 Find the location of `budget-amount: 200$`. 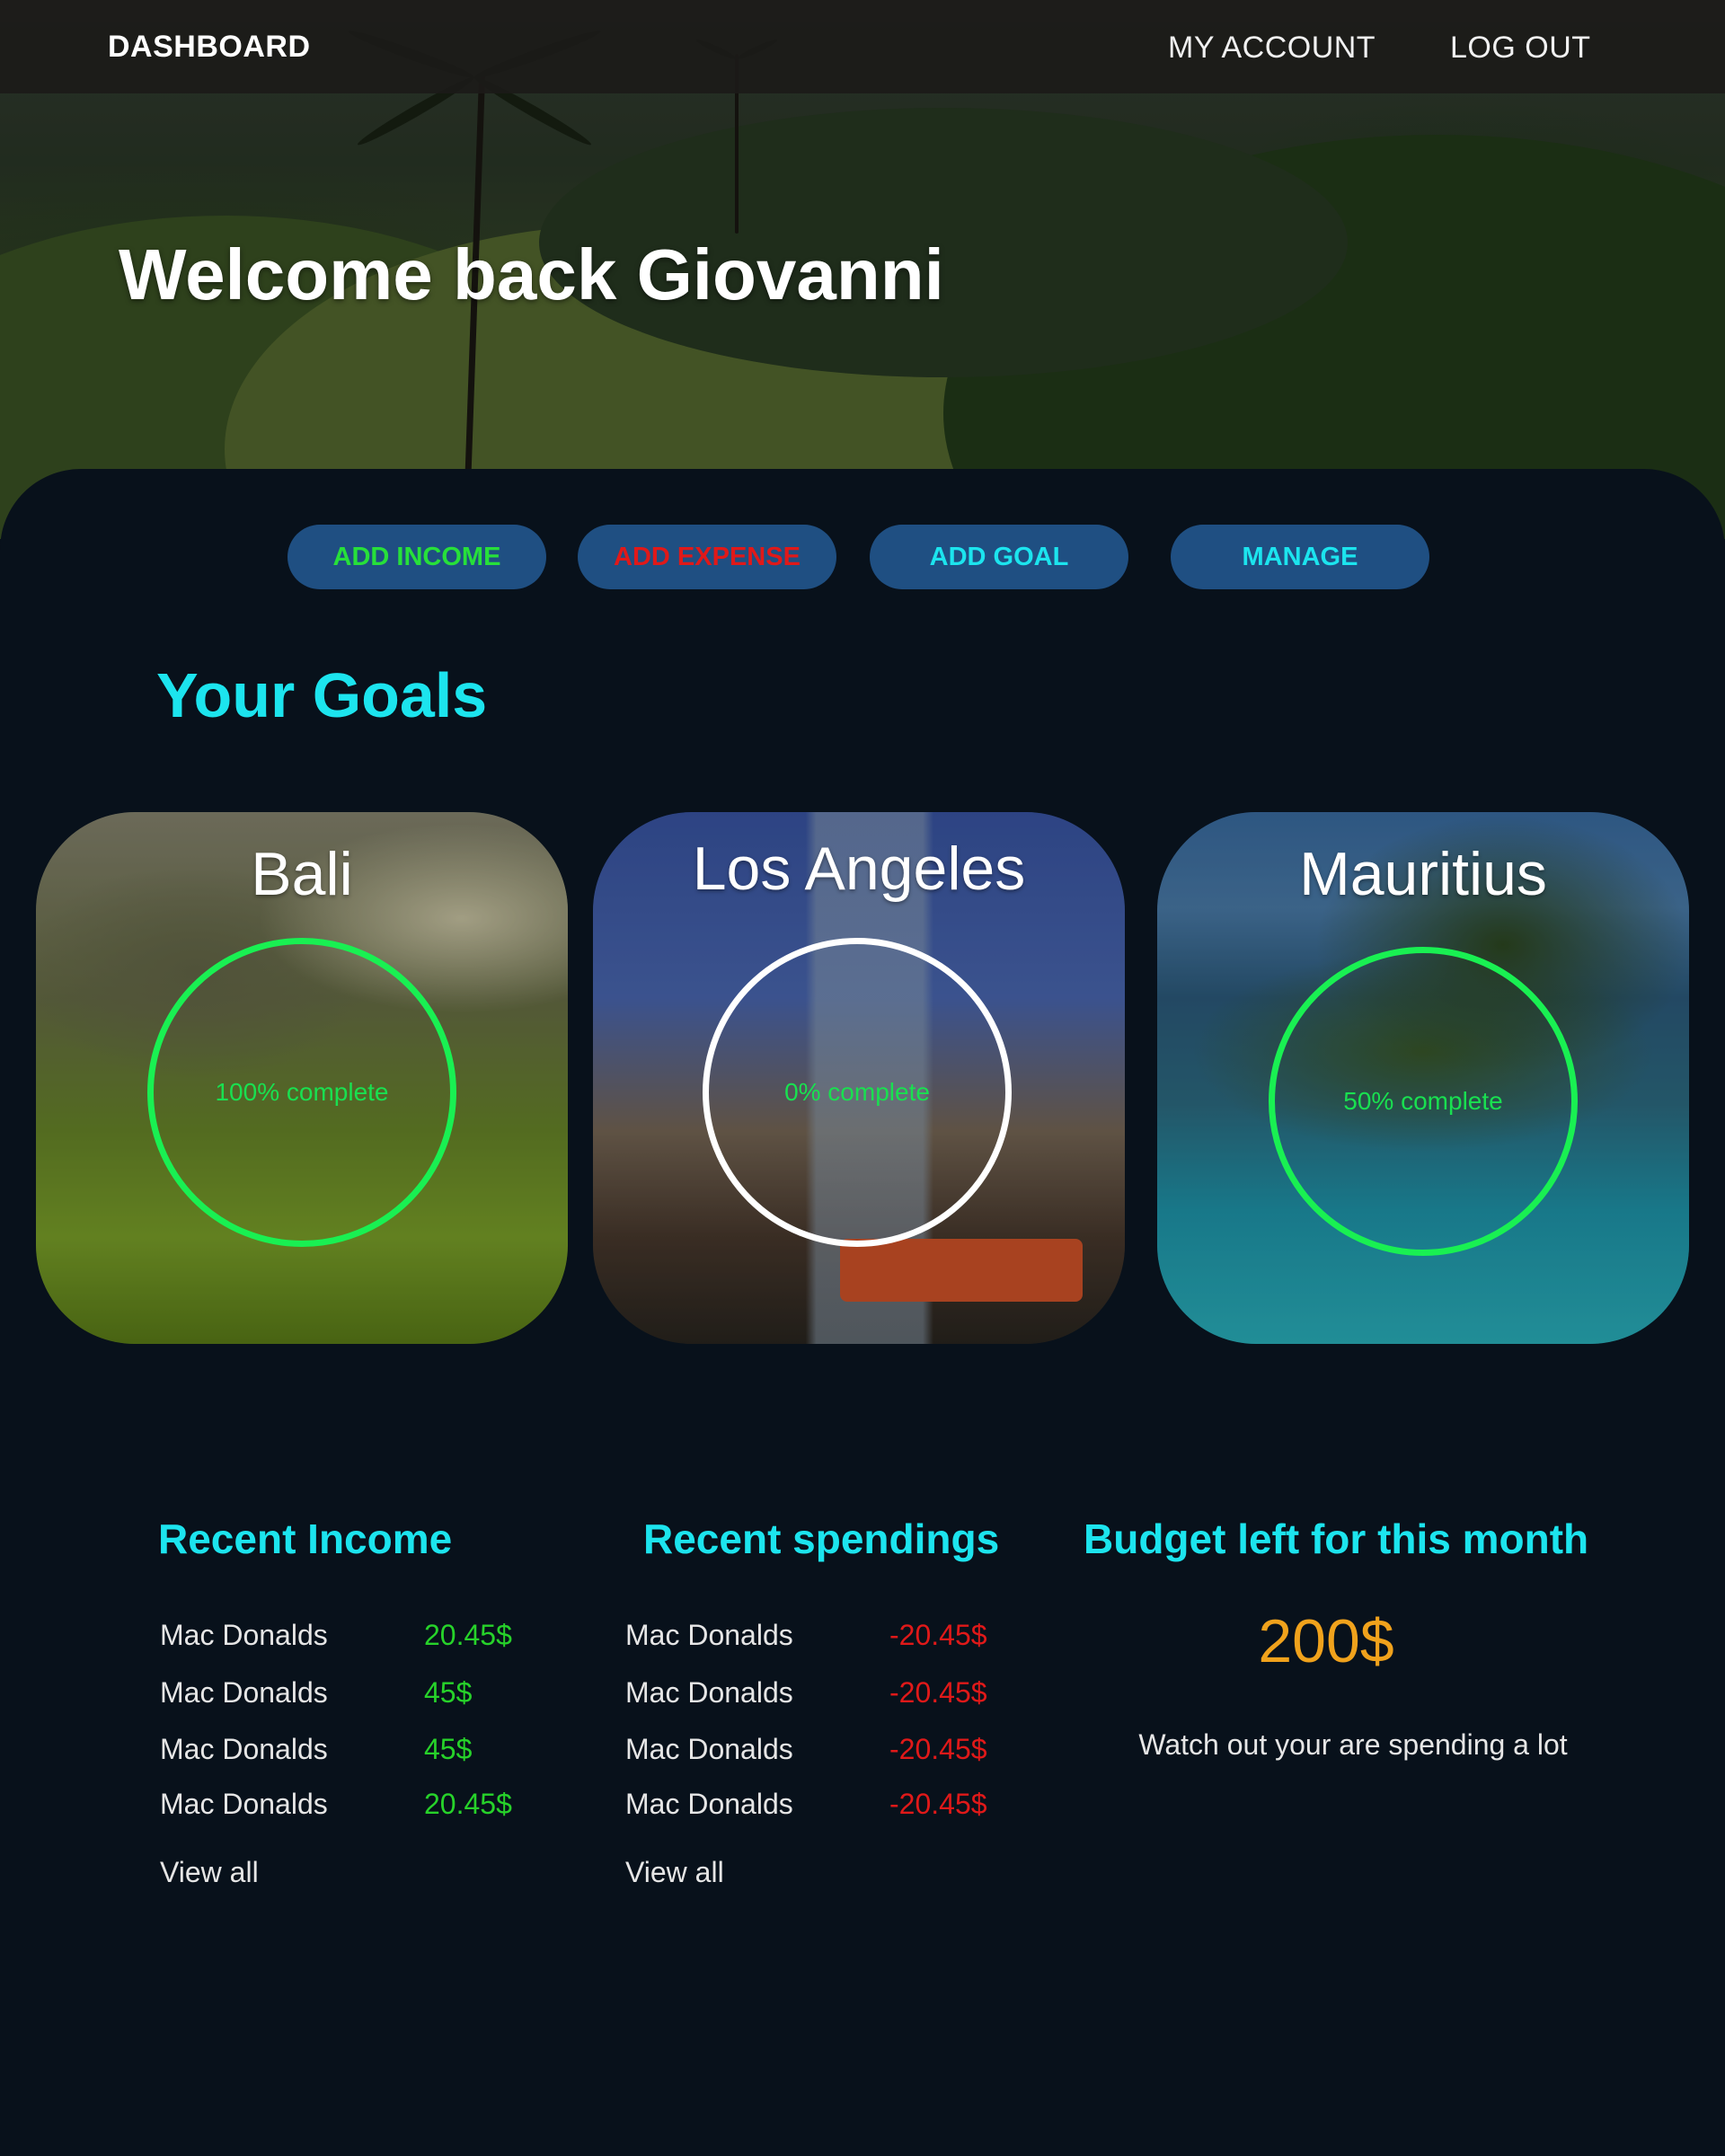

budget-amount: 200$ is located at coordinates (1326, 1641).